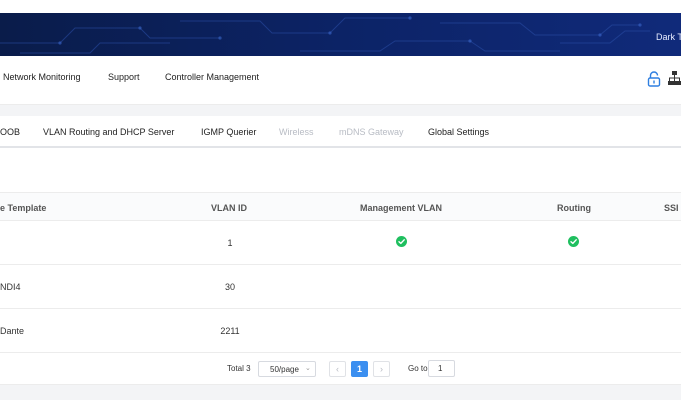 The image size is (681, 400). I want to click on prev-page-button: ‹, so click(337, 369).